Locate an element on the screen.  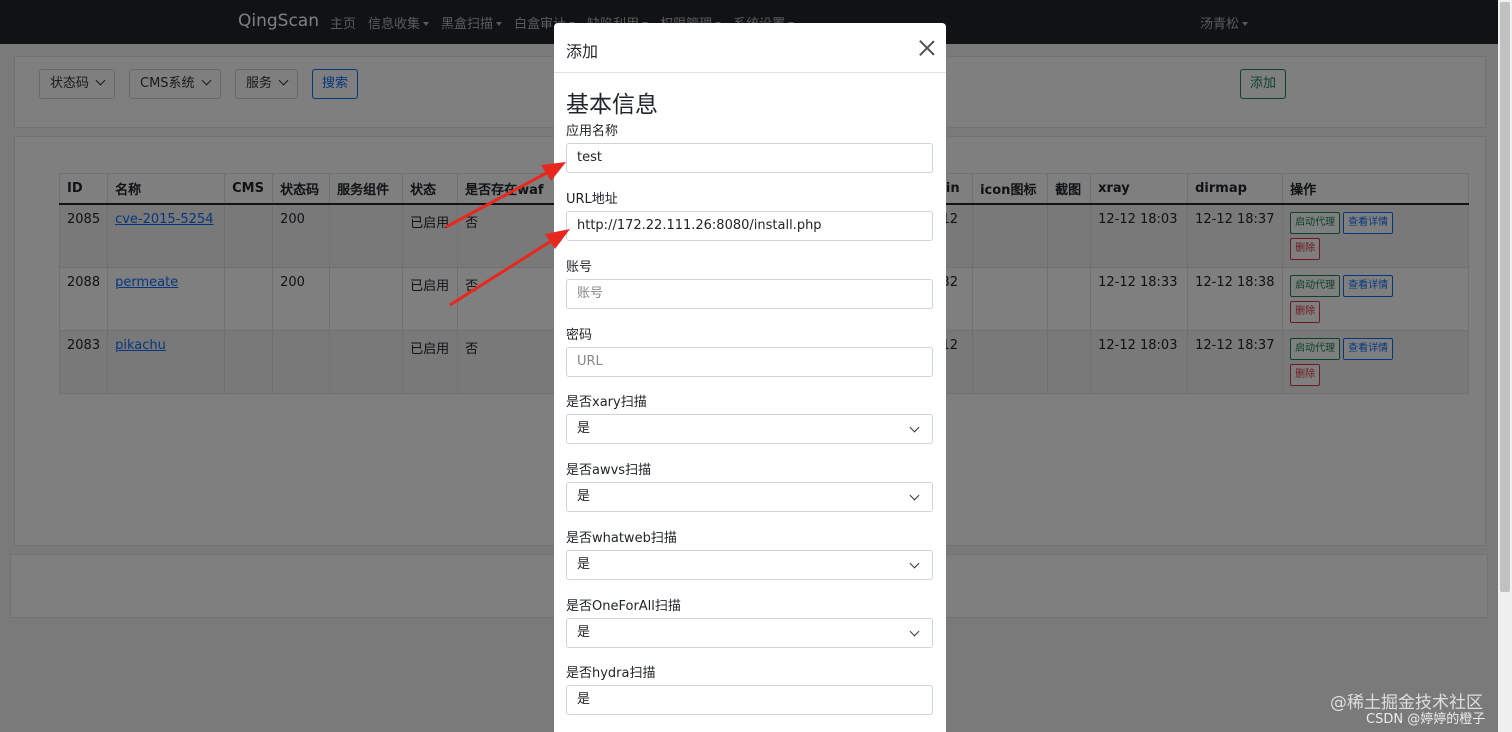
annotation-arrow-to-name is located at coordinates (505, 195).